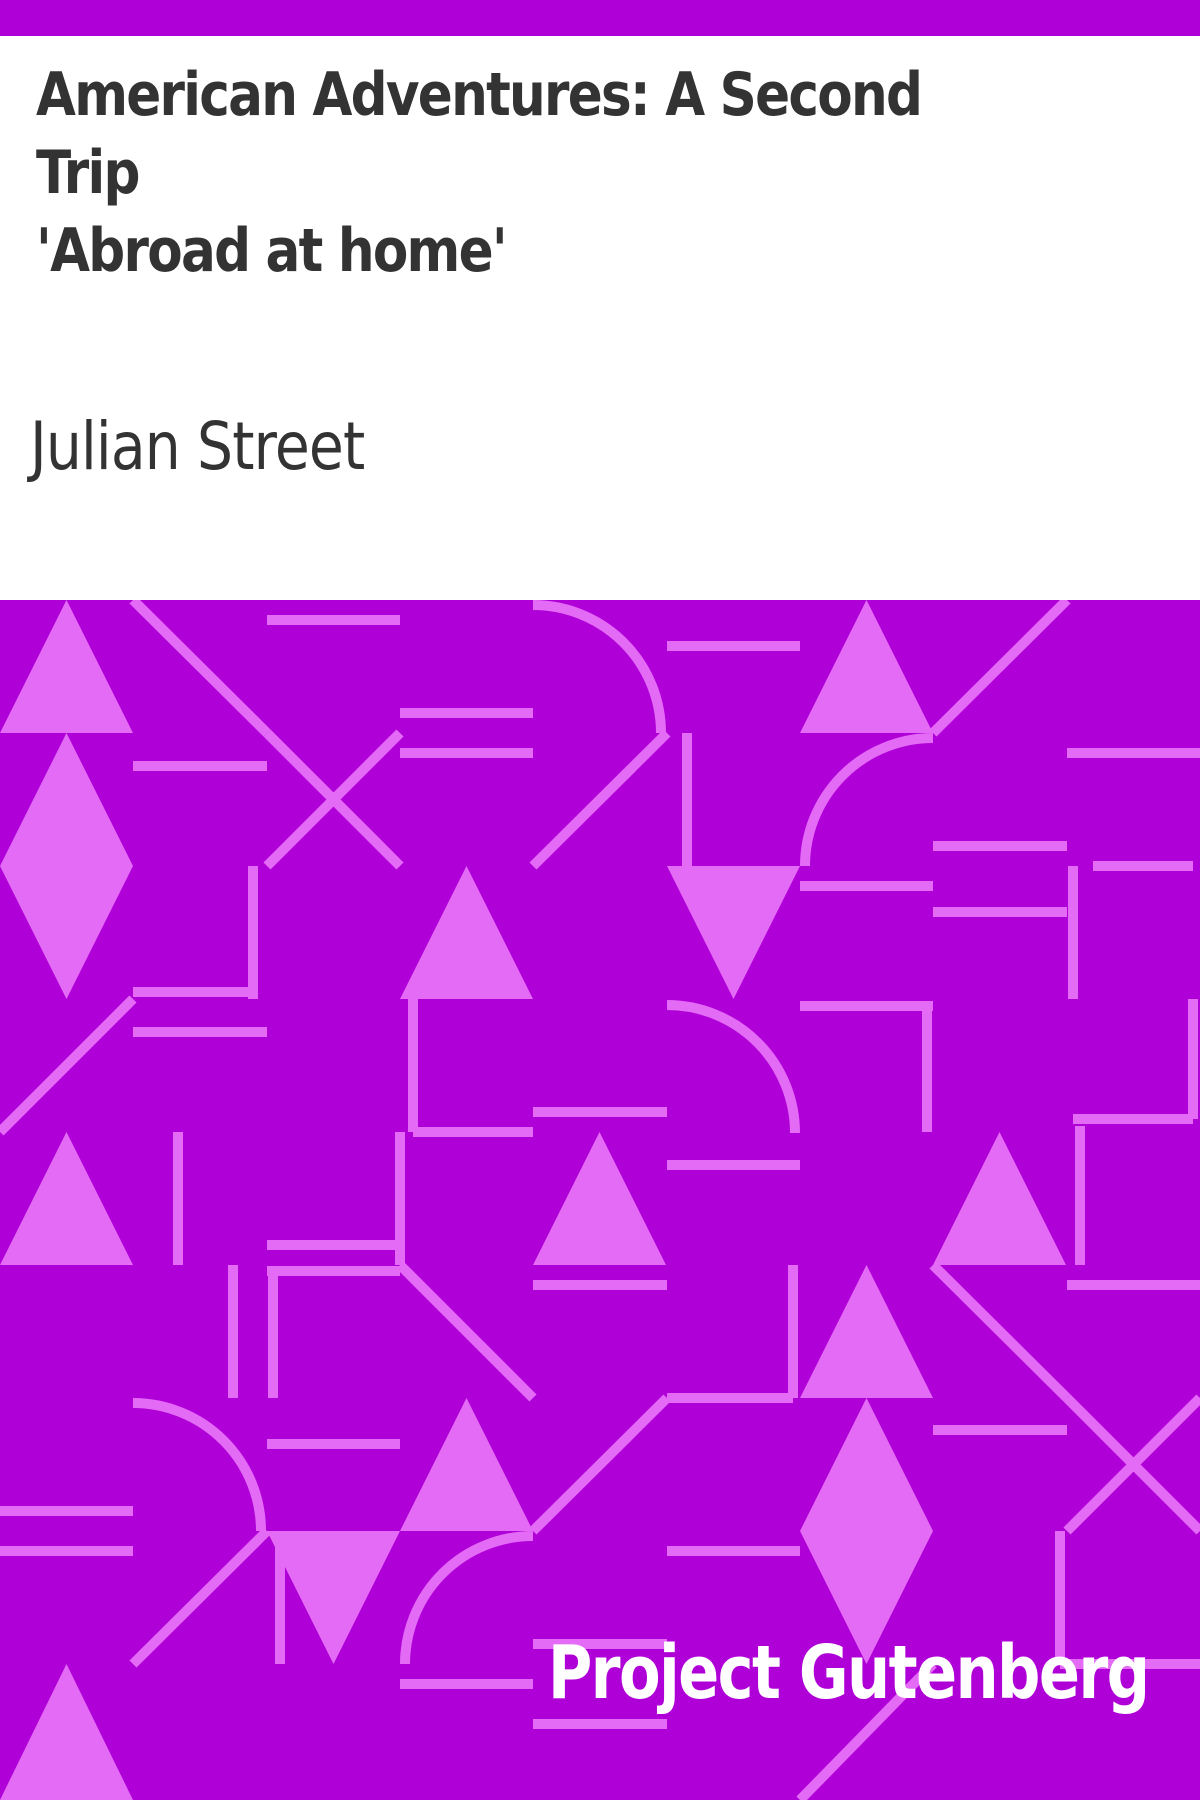 The height and width of the screenshot is (1800, 1200). I want to click on book-title-line-1: American Adventures: A Second Trip, so click(479, 134).